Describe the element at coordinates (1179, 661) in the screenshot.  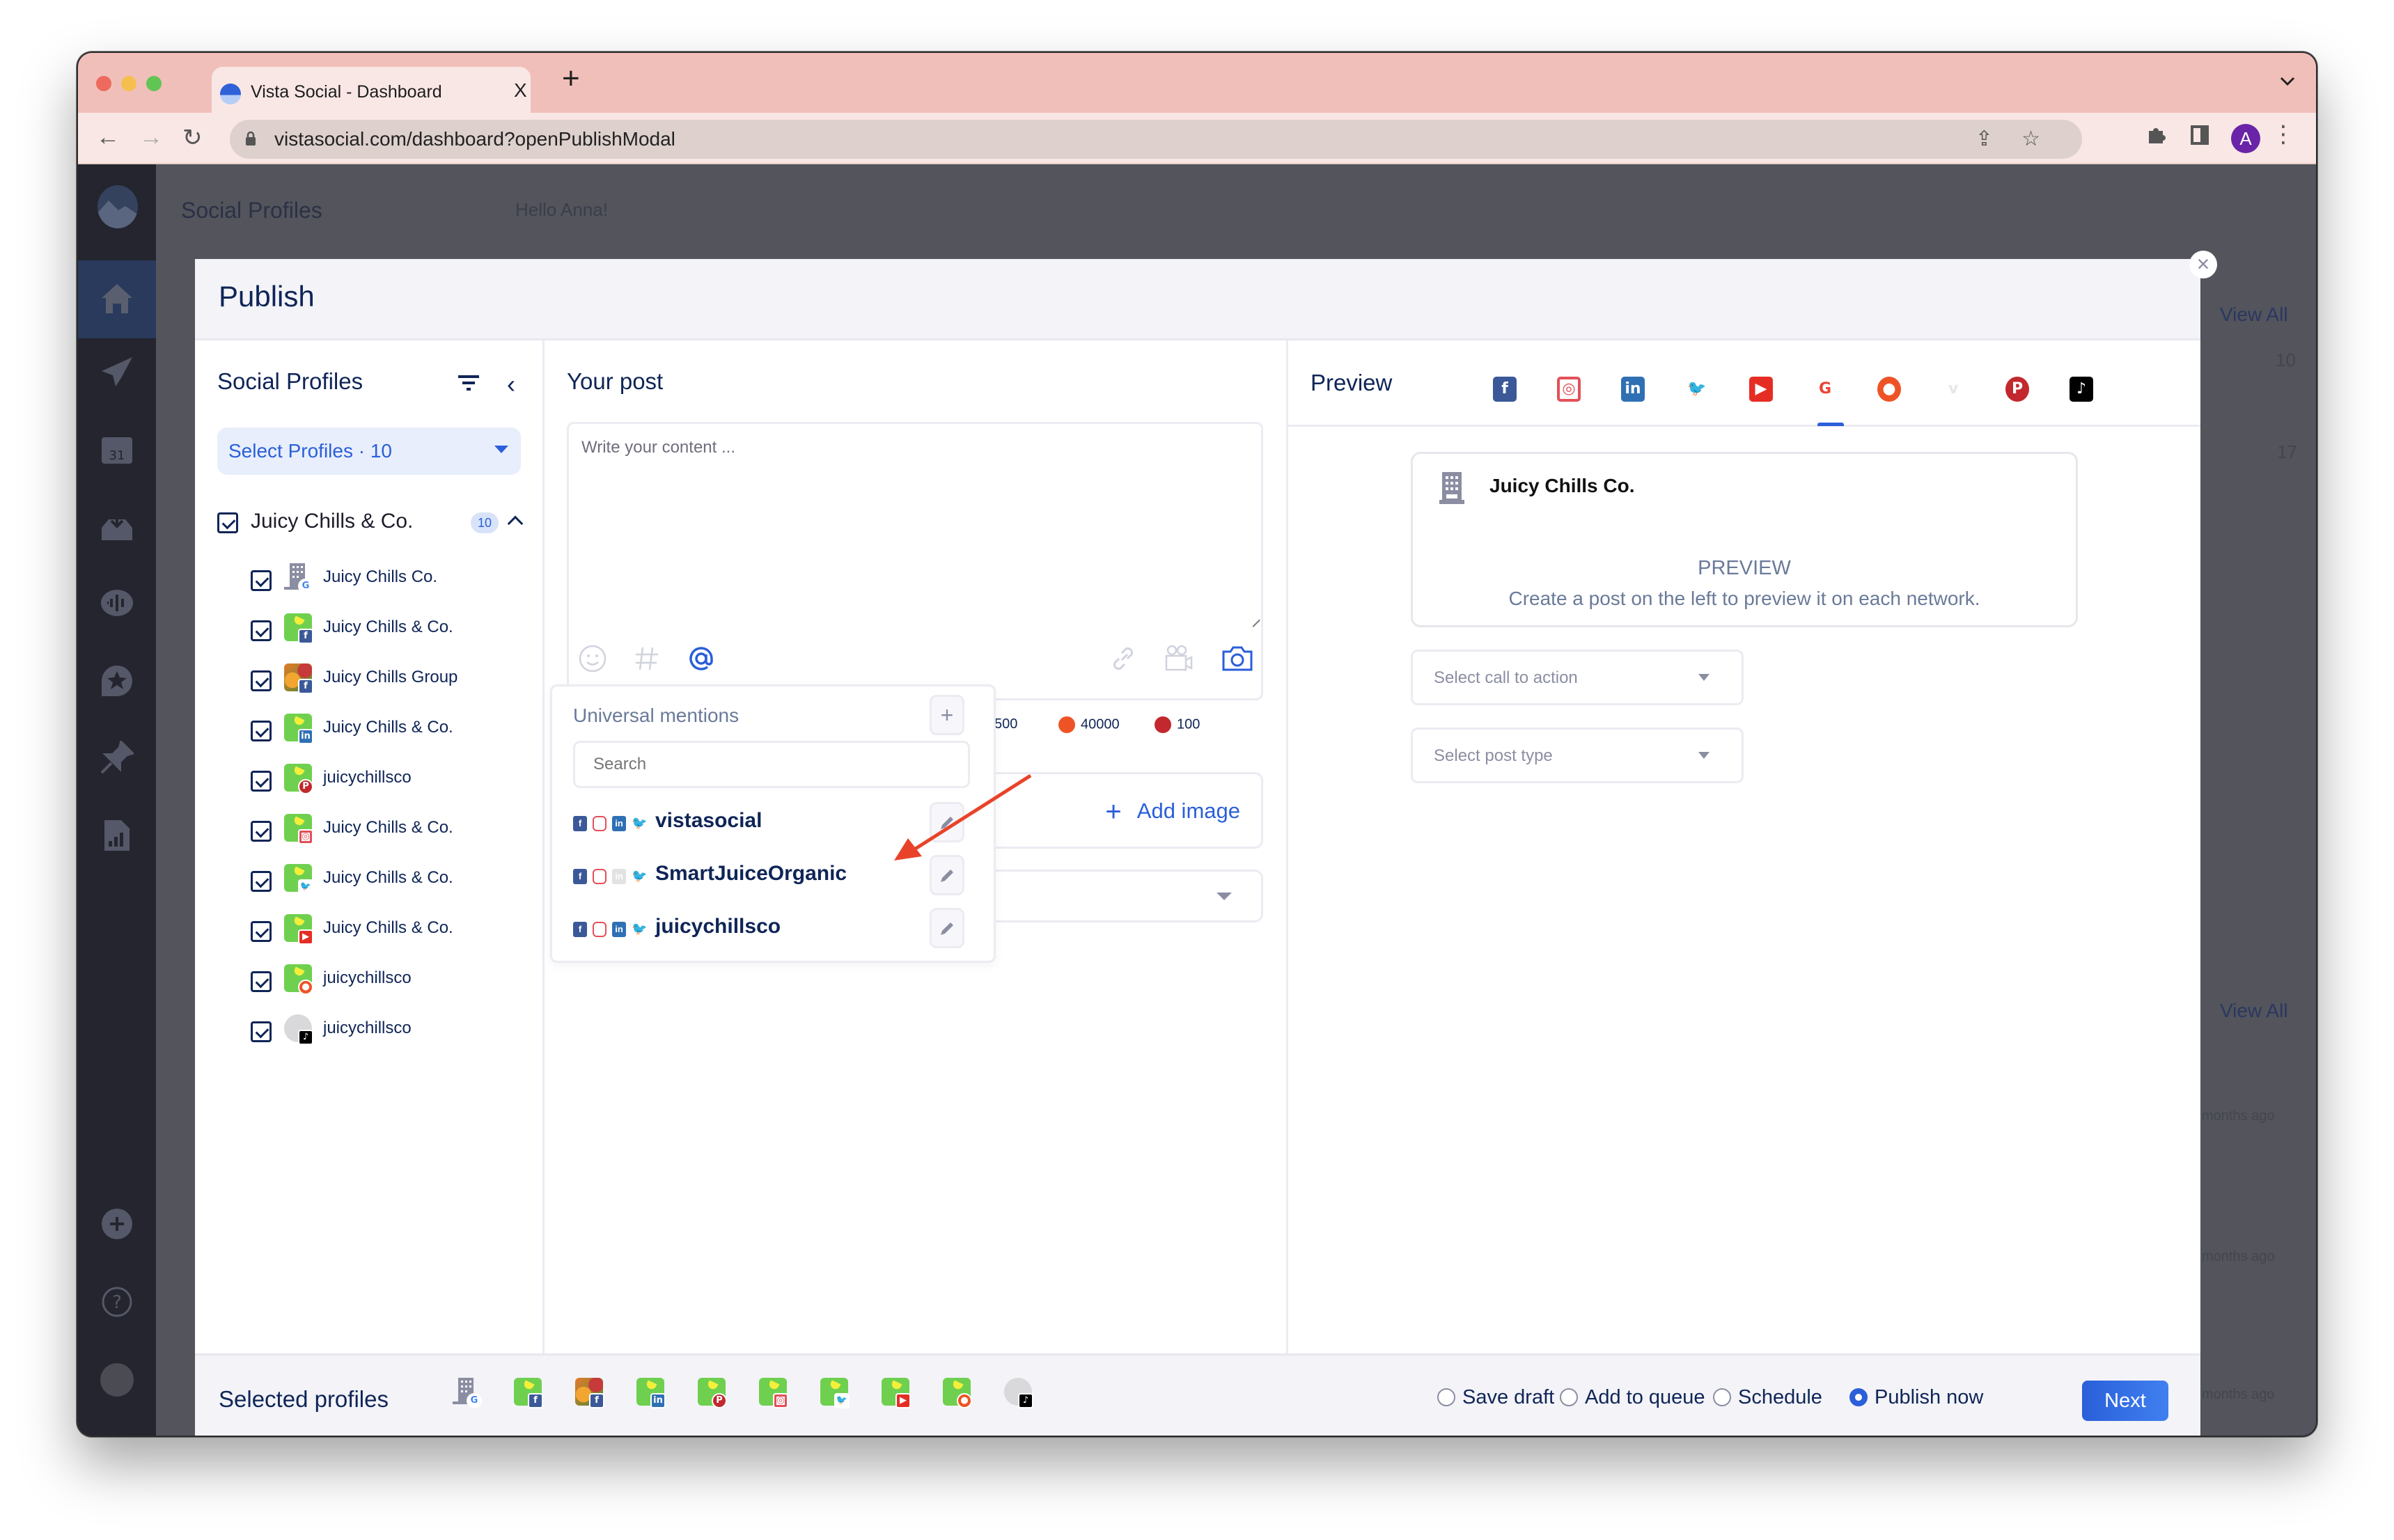
I see `video-icon` at that location.